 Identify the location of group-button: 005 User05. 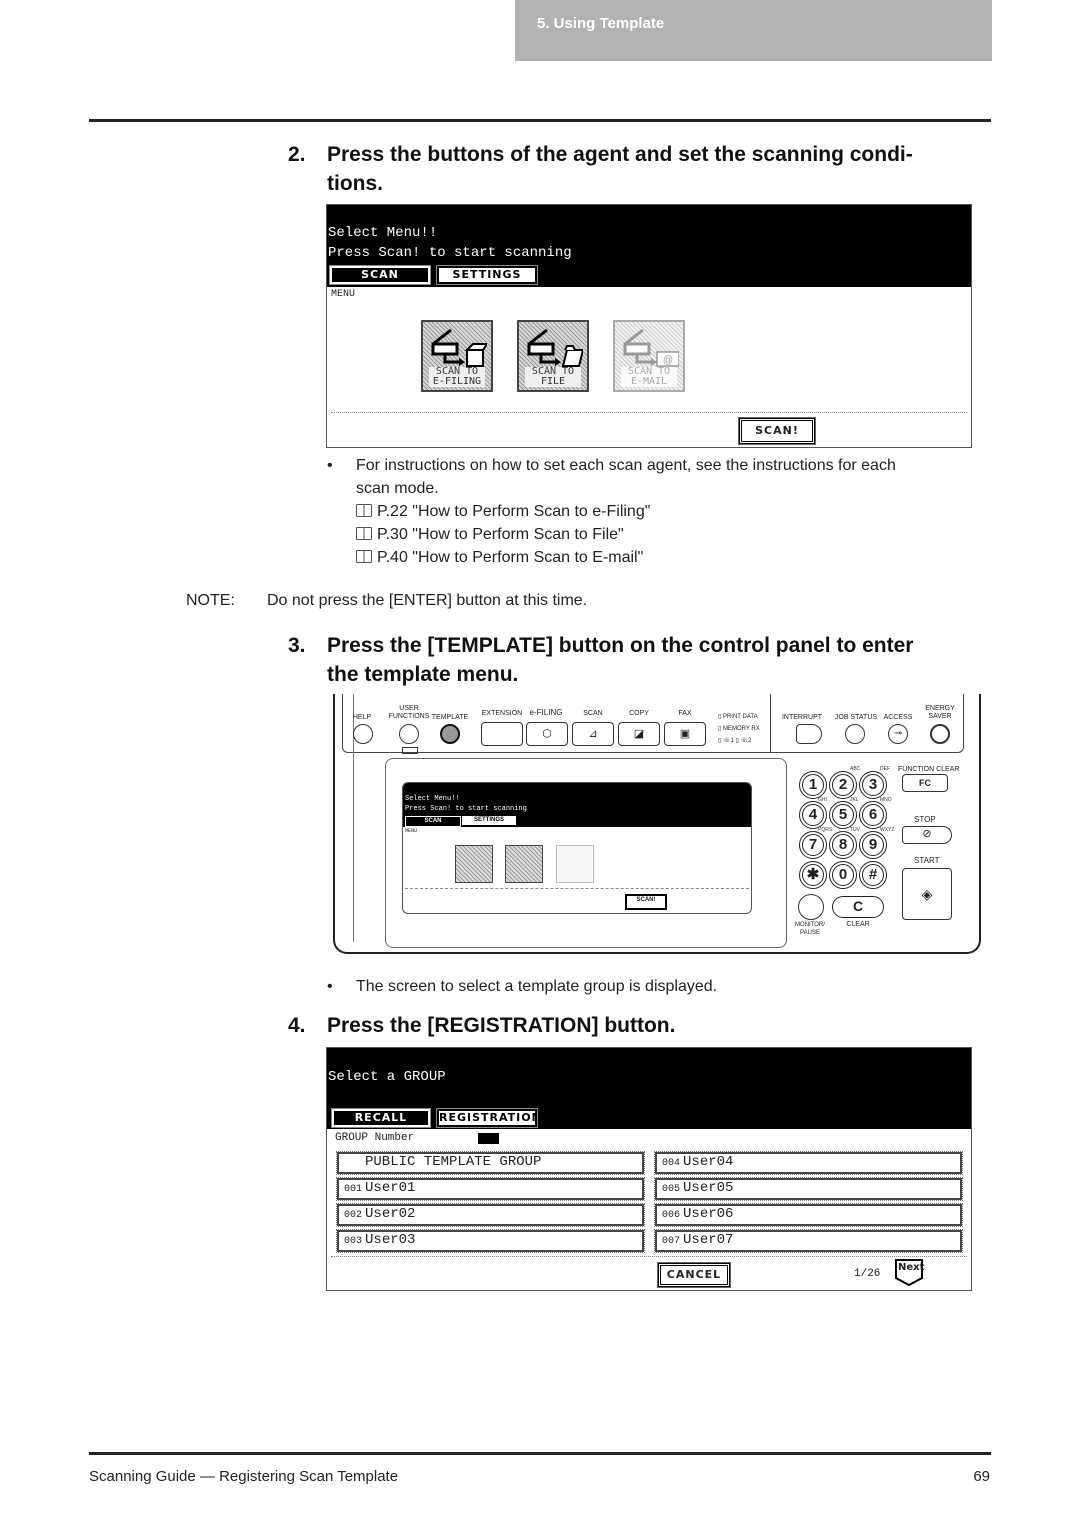
(808, 1189).